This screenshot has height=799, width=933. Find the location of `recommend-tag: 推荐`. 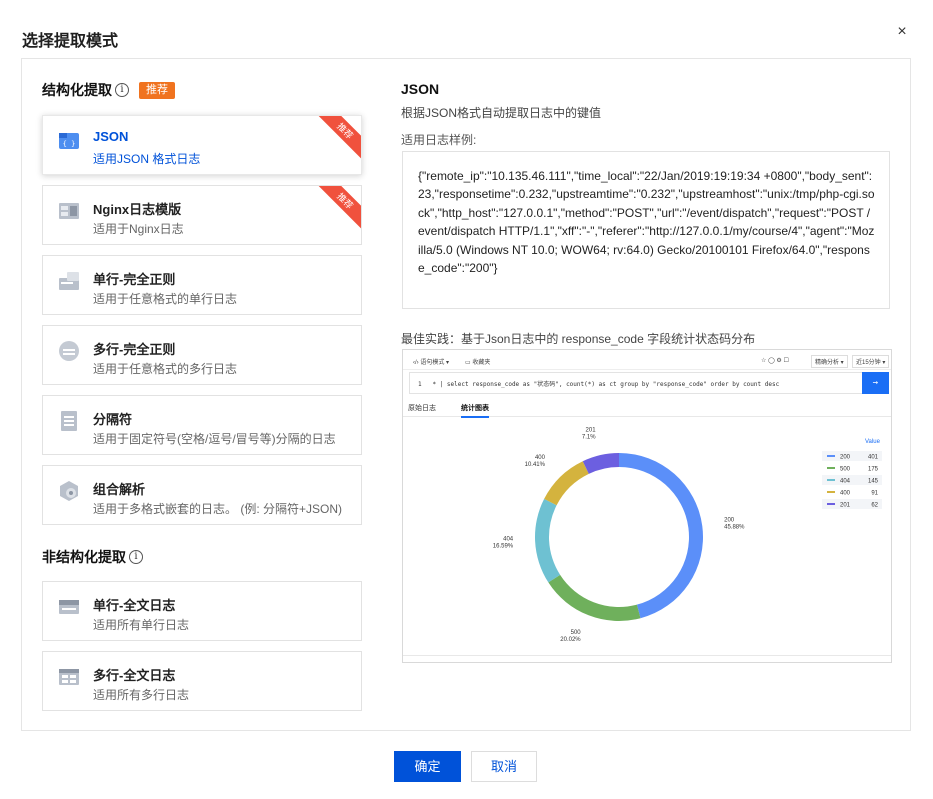

recommend-tag: 推荐 is located at coordinates (157, 90).